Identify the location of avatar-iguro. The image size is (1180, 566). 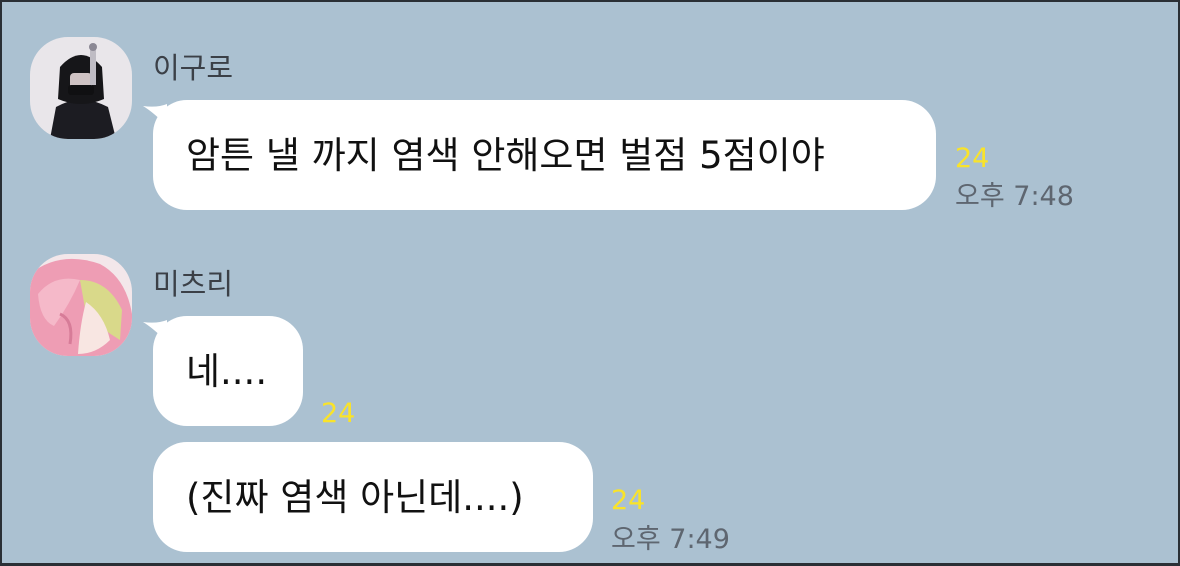
(81, 88).